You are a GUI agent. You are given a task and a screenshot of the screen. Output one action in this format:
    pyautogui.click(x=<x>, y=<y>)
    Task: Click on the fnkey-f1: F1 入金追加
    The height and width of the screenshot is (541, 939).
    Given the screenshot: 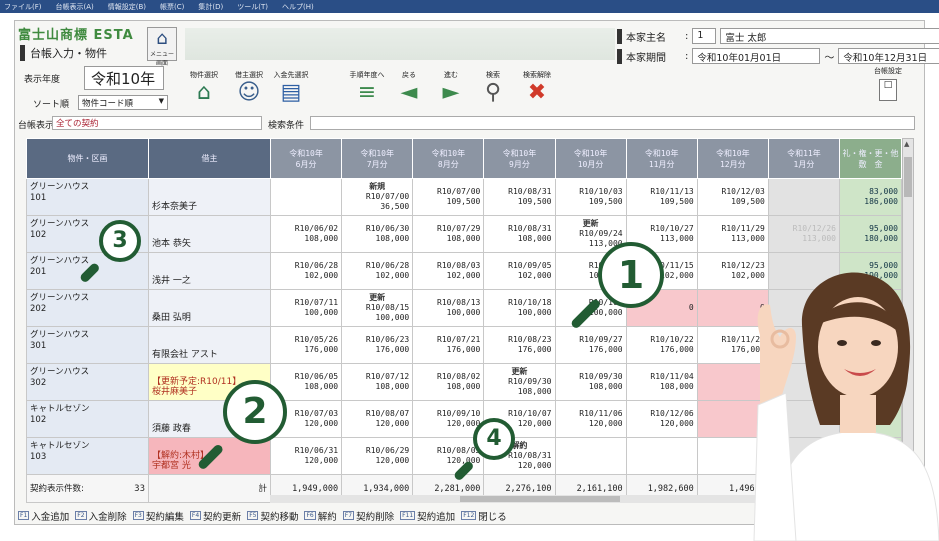 What is the action you would take?
    pyautogui.click(x=43, y=516)
    